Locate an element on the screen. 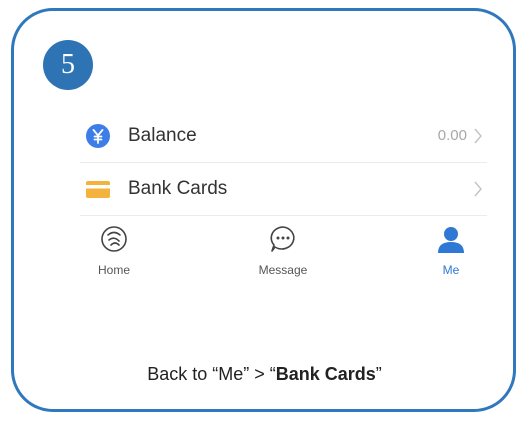 The width and height of the screenshot is (529, 426). caption-prefix: Back to “Me” > “ is located at coordinates (211, 374).